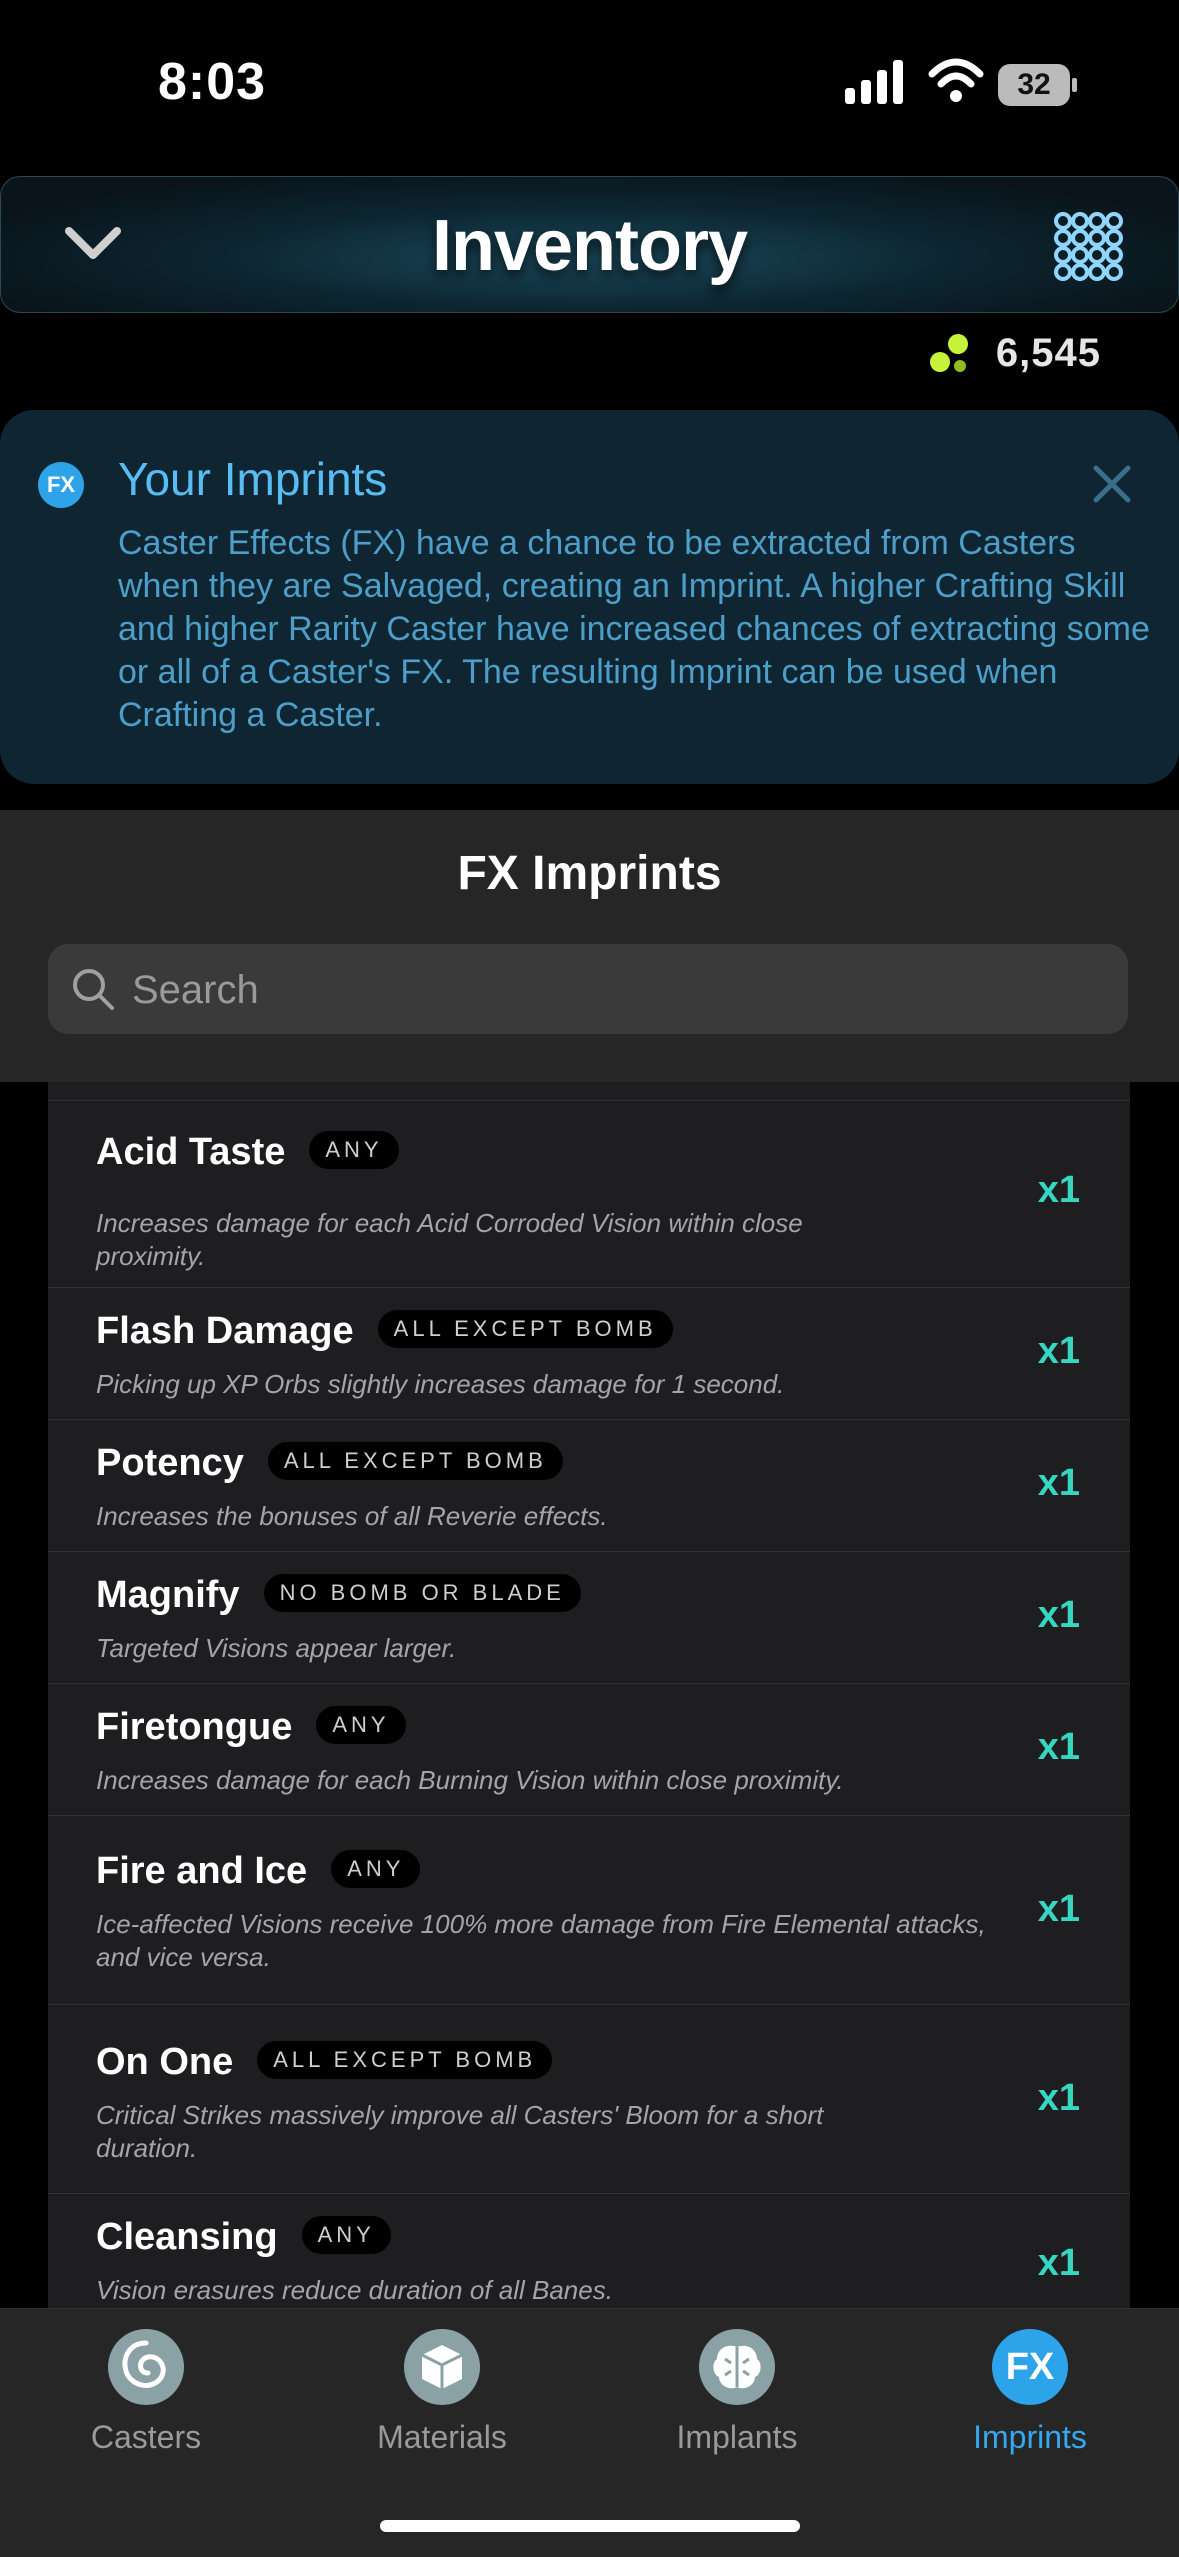 The width and height of the screenshot is (1179, 2557). I want to click on fx-imprints-panel: FX Imprints, so click(589, 946).